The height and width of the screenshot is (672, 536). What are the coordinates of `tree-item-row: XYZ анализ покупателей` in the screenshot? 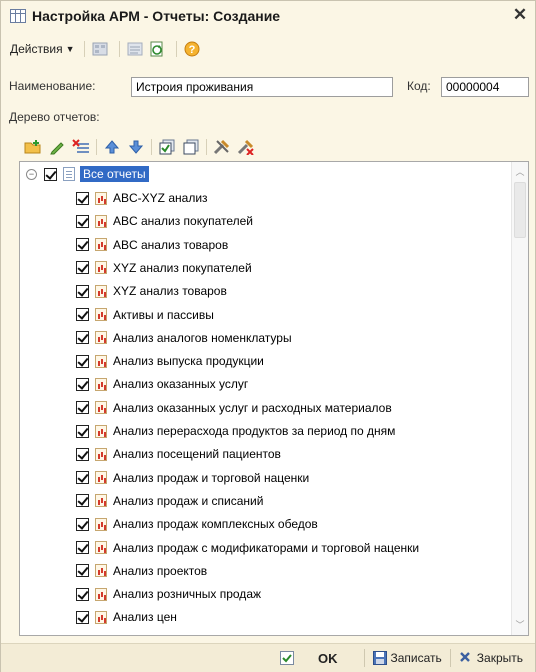 It's located at (164, 268).